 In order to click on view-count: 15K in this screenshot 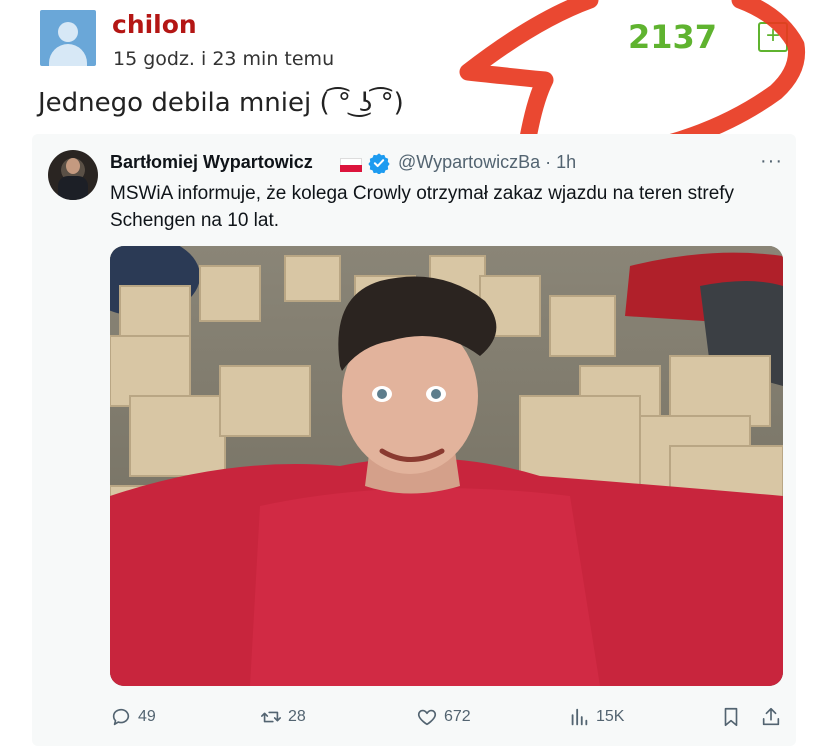, I will do `click(610, 716)`.